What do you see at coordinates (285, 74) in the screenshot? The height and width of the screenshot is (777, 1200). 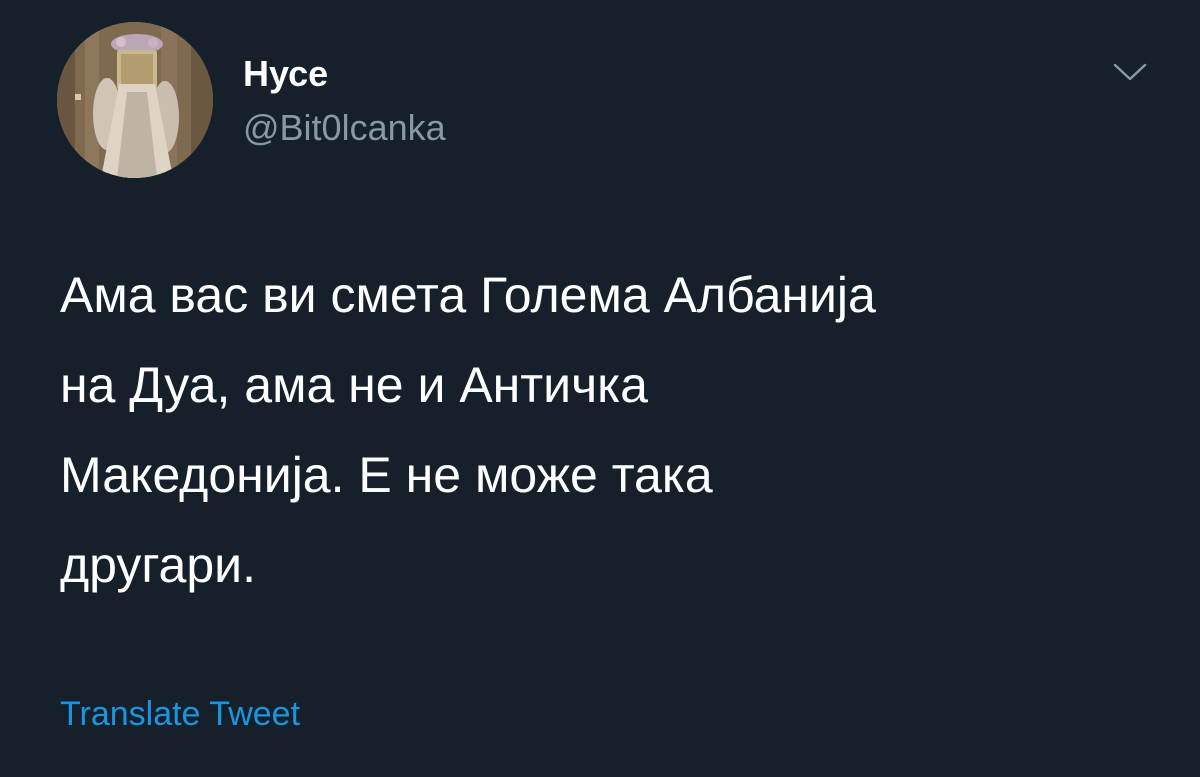 I see `author-display-name: Нусе` at bounding box center [285, 74].